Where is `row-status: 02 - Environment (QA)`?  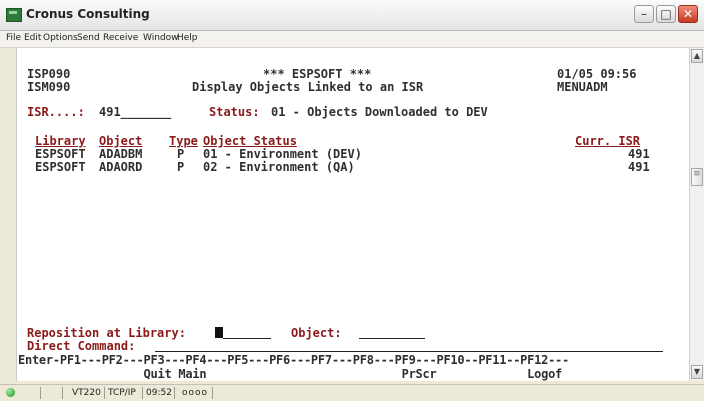
row-status: 02 - Environment (QA) is located at coordinates (279, 167).